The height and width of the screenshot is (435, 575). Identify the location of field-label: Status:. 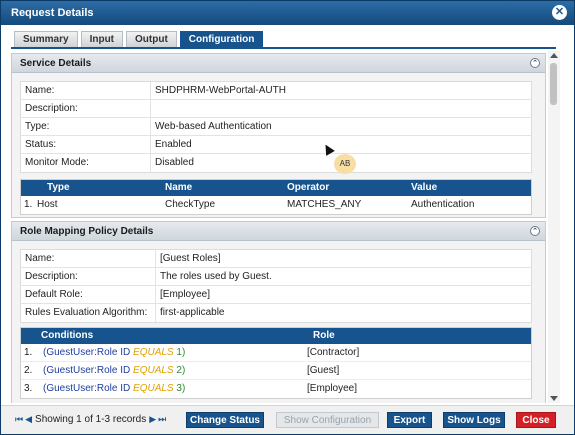
(86, 144).